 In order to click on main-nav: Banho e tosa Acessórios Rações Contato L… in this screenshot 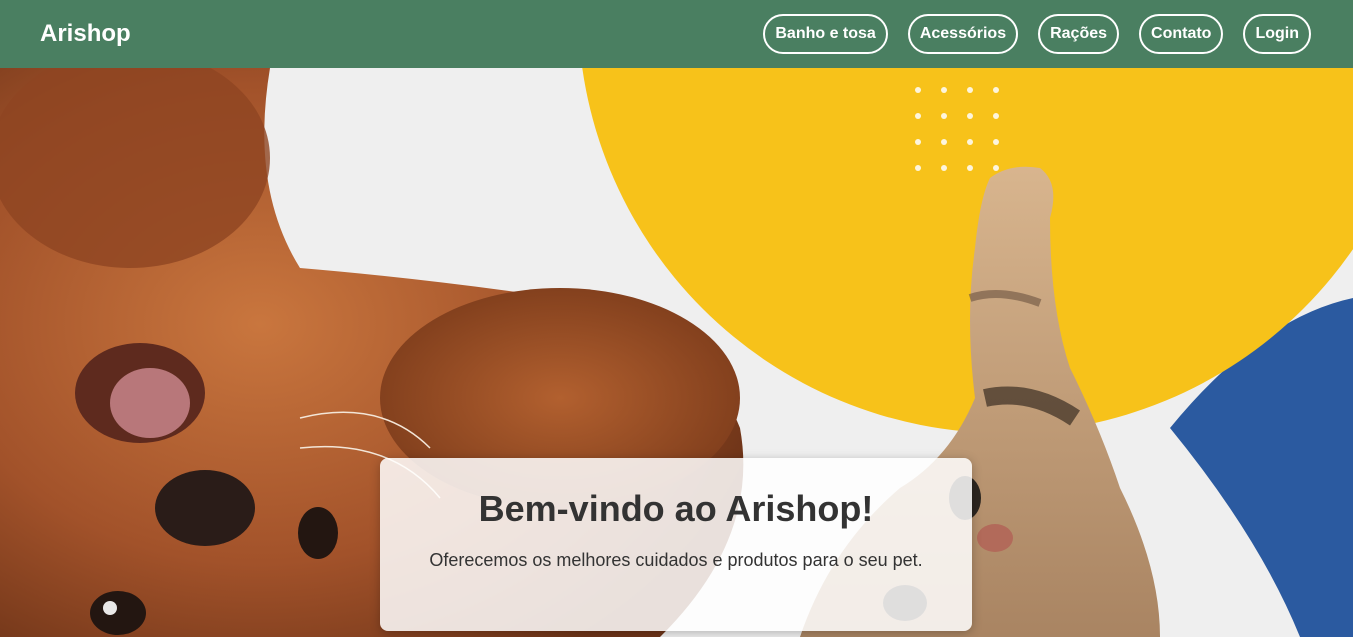, I will do `click(1037, 34)`.